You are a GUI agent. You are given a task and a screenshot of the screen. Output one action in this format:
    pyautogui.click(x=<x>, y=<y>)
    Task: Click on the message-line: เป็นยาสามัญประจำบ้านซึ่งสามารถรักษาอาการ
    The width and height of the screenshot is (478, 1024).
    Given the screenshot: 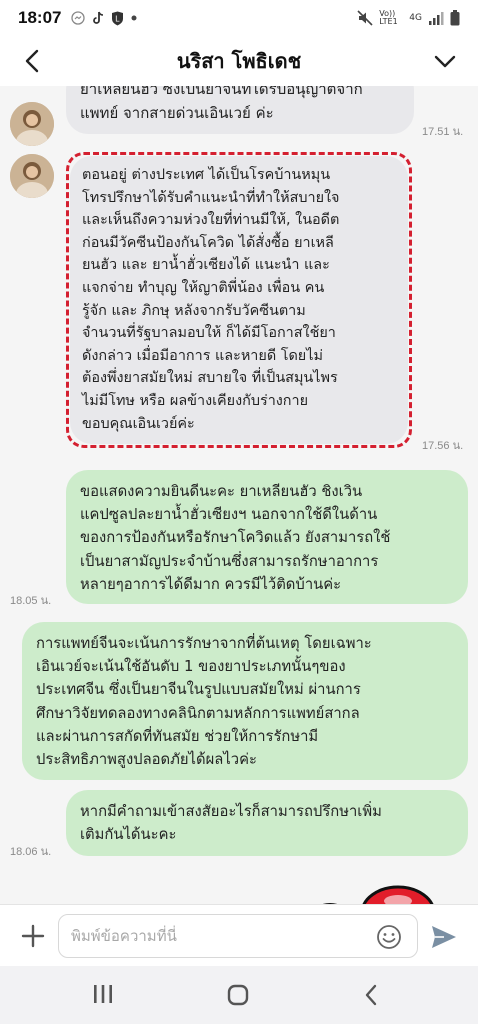 What is the action you would take?
    pyautogui.click(x=229, y=561)
    